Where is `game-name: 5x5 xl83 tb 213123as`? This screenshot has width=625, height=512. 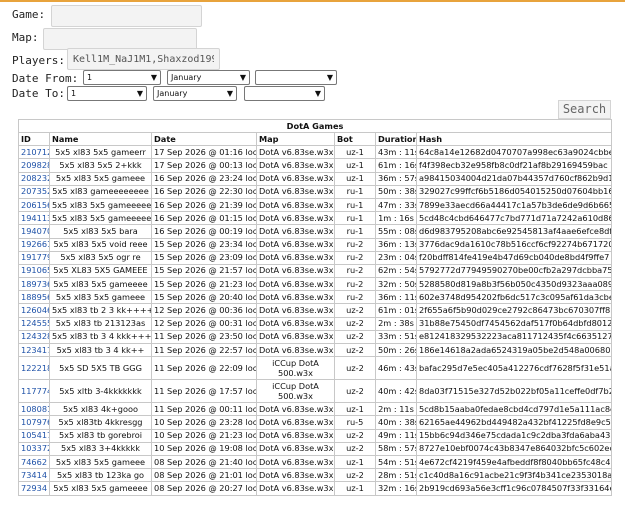
game-name: 5x5 xl83 tb 213123as is located at coordinates (100, 323).